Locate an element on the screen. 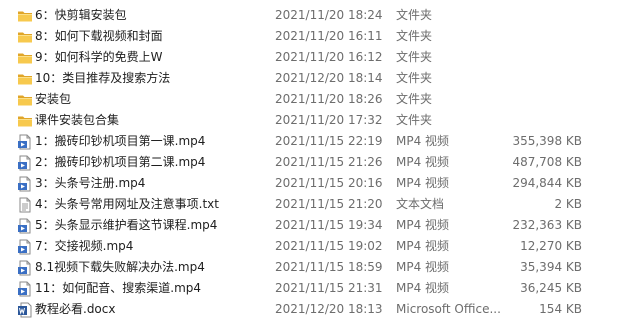 The height and width of the screenshot is (324, 623). file-name: 安装包 is located at coordinates (53, 99).